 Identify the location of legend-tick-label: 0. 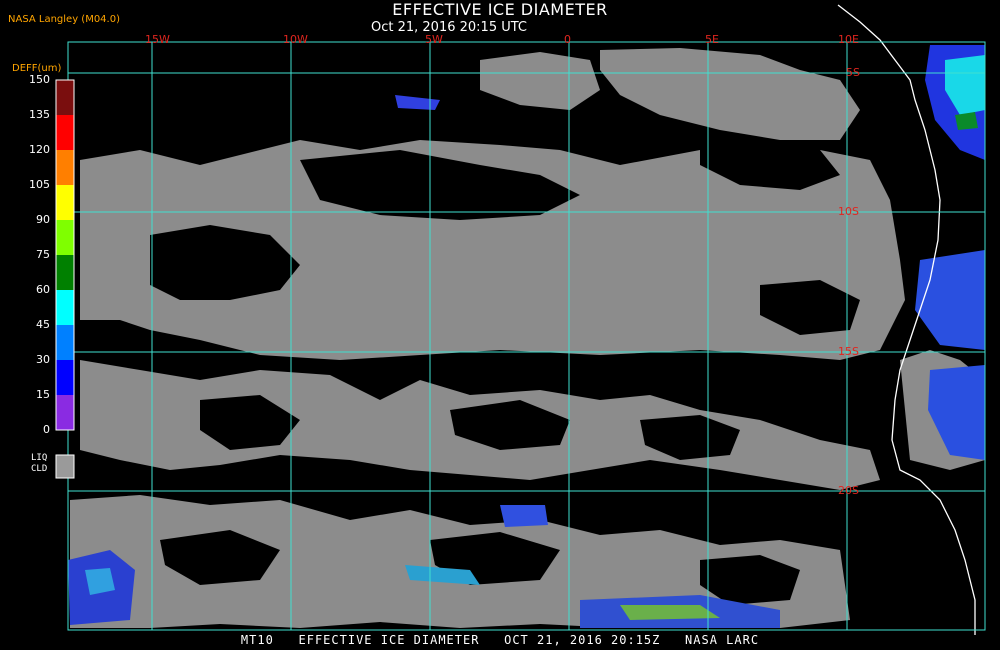
(46, 429).